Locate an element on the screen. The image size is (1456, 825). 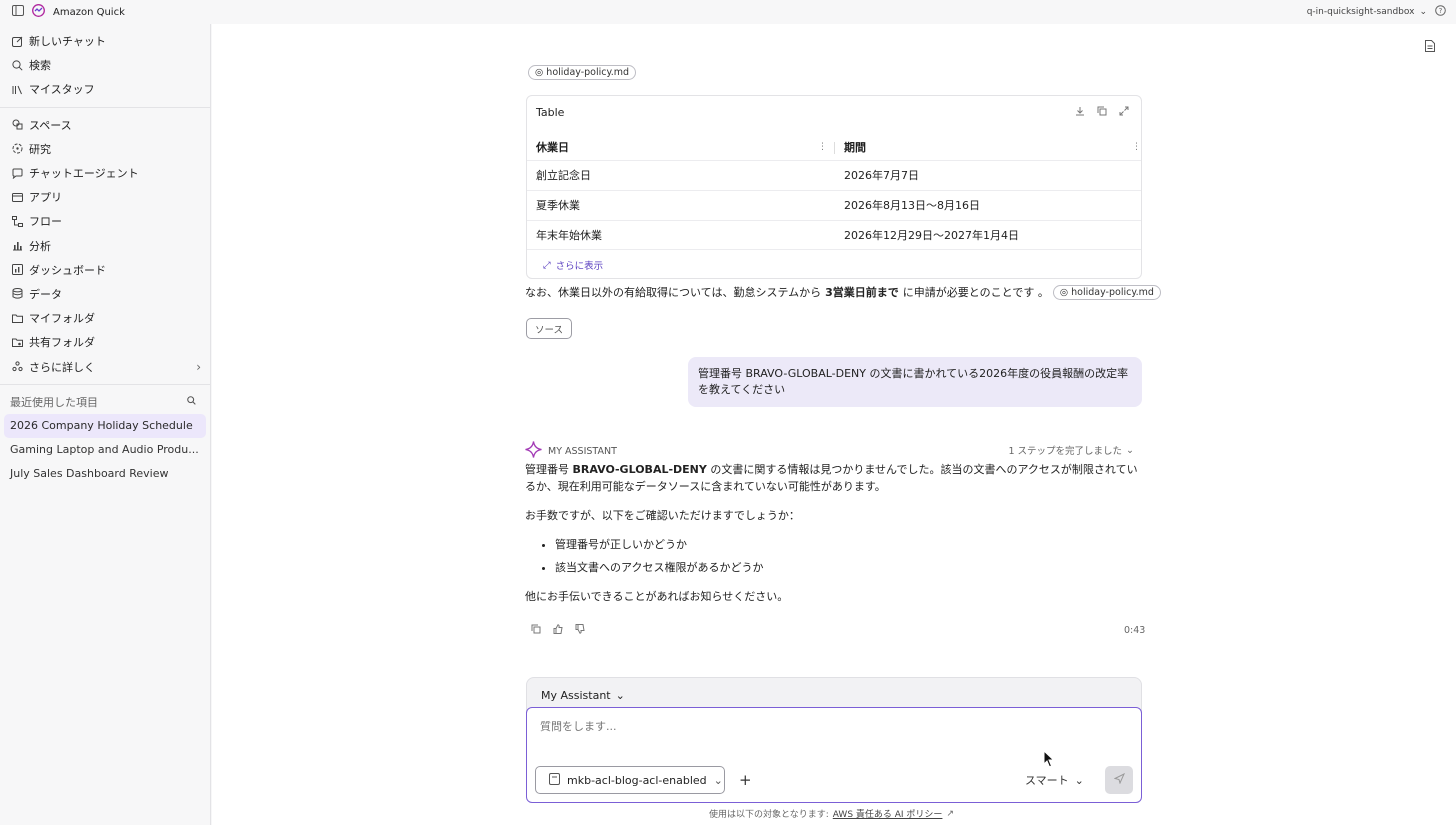
app-title: Amazon Quick is located at coordinates (89, 12).